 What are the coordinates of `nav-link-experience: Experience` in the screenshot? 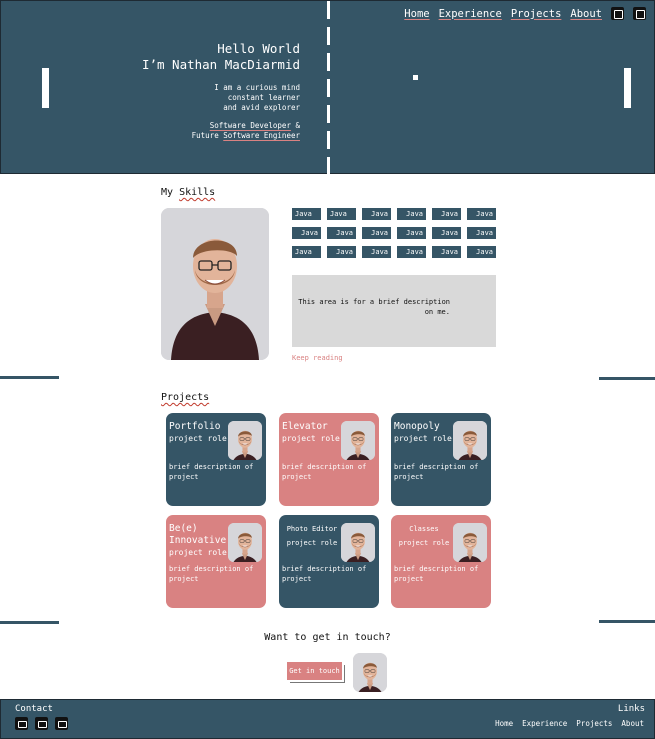 It's located at (470, 14).